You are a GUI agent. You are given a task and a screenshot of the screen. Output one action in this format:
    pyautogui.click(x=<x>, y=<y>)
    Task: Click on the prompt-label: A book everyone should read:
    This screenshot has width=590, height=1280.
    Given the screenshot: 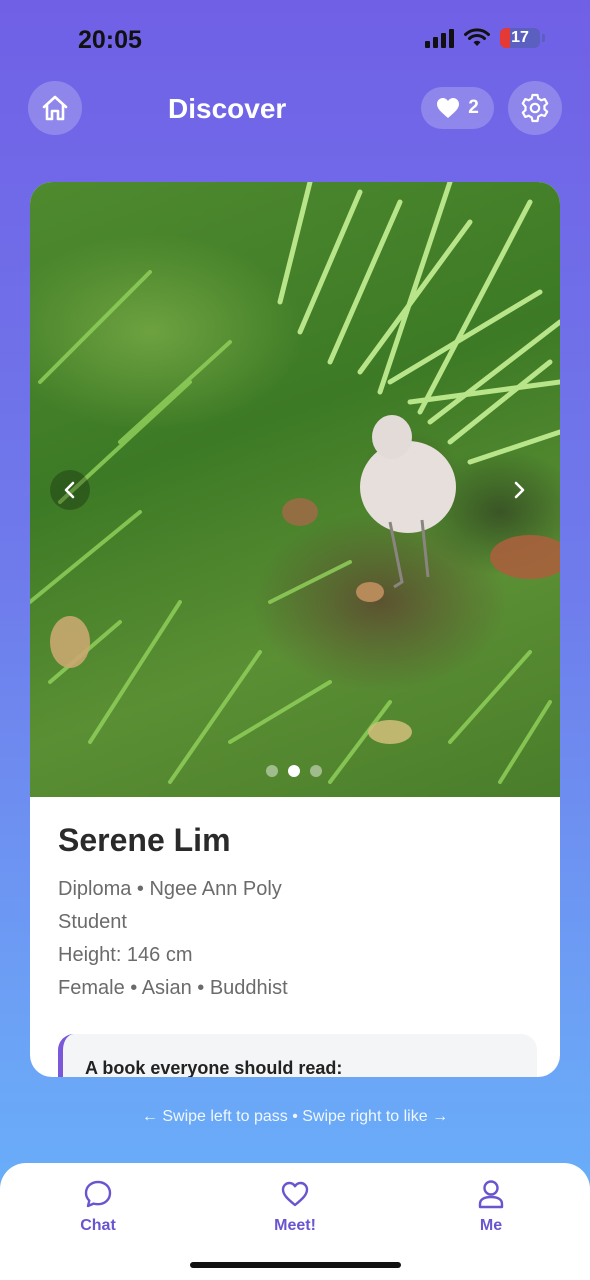 What is the action you would take?
    pyautogui.click(x=214, y=1067)
    